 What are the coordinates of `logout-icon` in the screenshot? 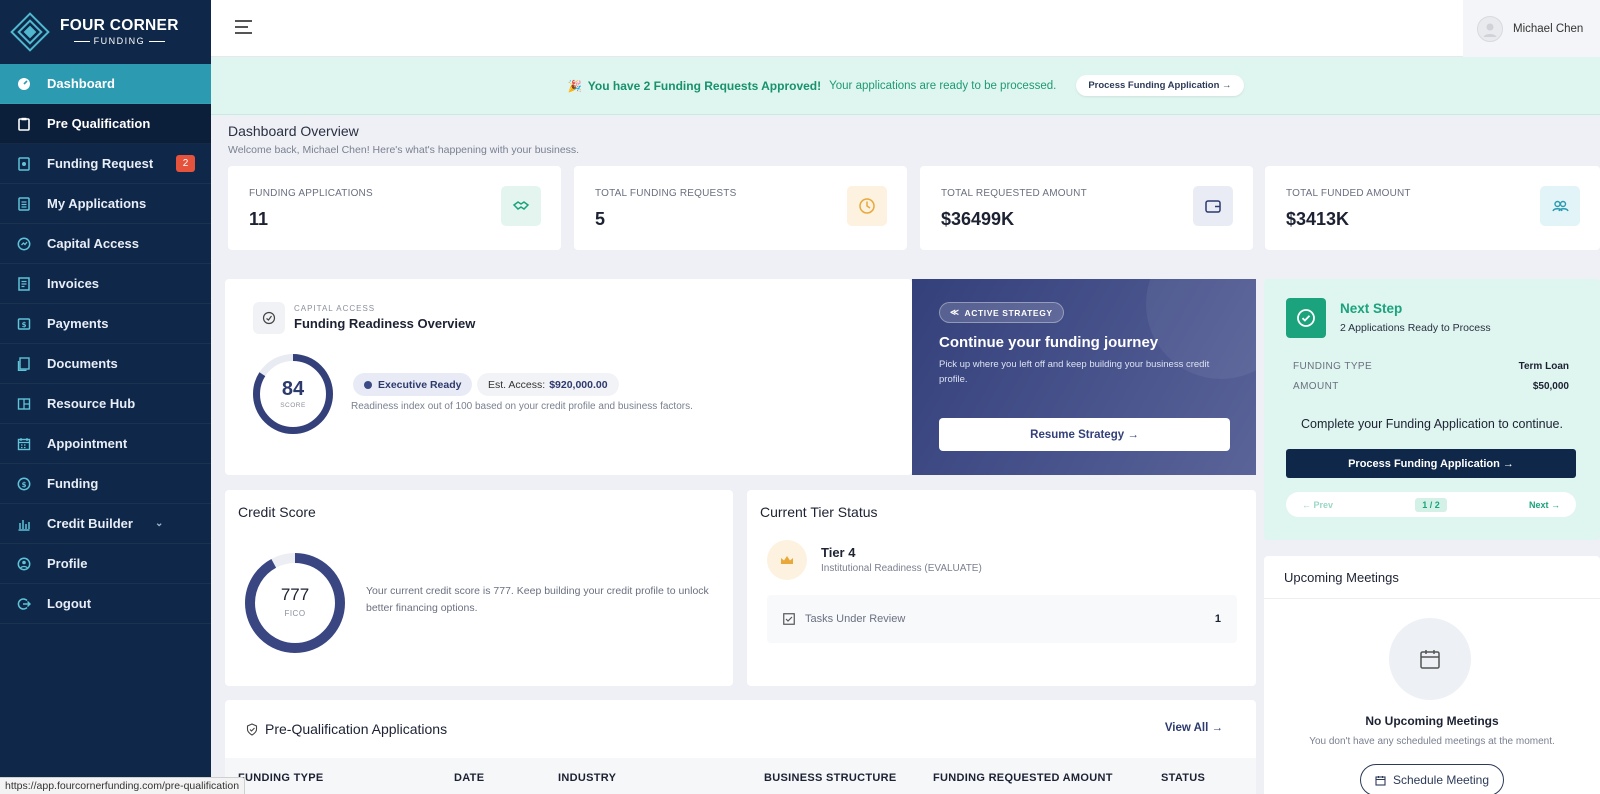 It's located at (23, 603).